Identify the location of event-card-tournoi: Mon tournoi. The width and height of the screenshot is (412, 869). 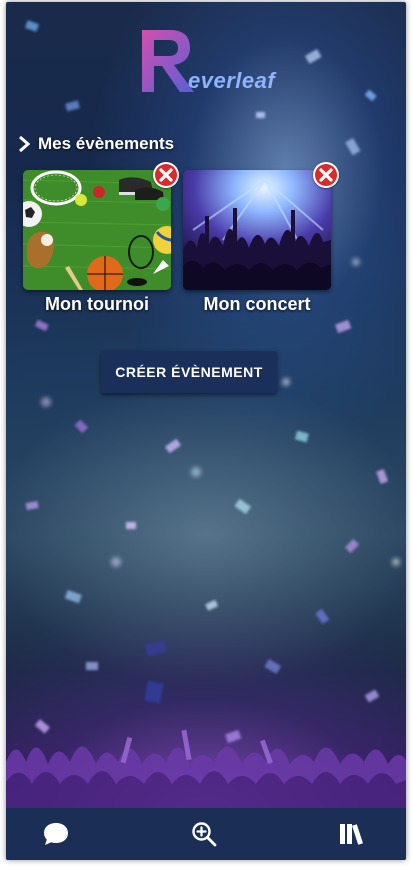
(101, 238).